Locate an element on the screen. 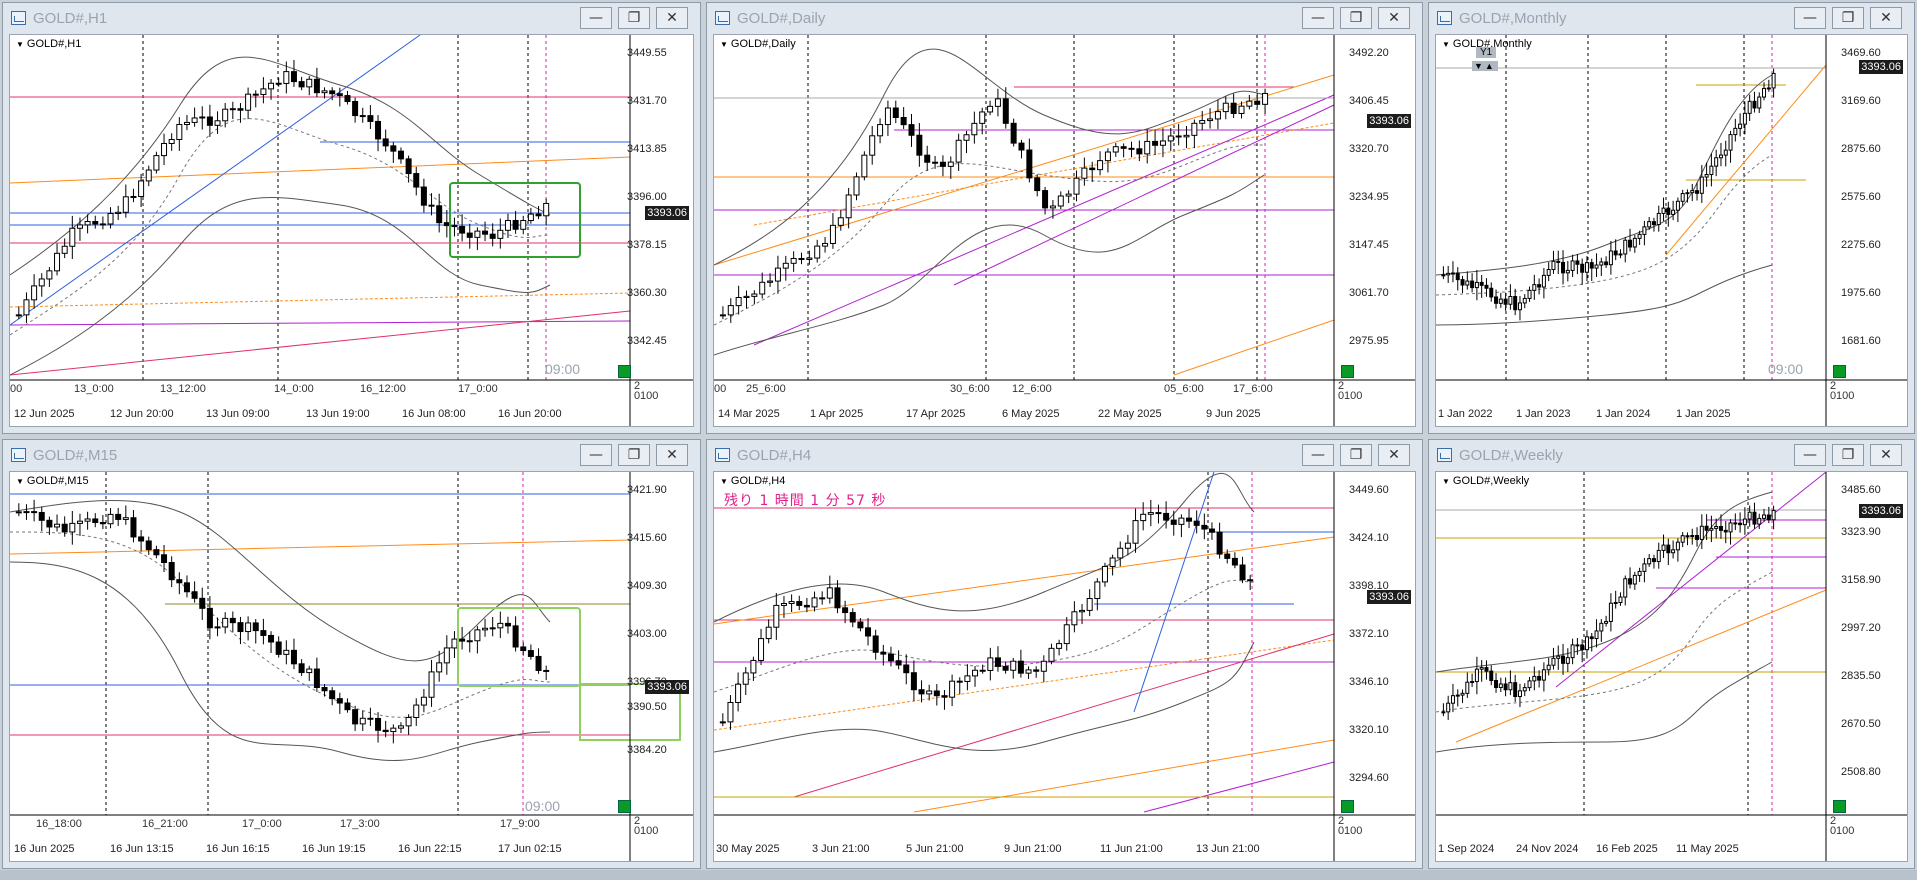 The width and height of the screenshot is (1917, 880). x-tick: 9 Jun 21:00 is located at coordinates (1033, 849).